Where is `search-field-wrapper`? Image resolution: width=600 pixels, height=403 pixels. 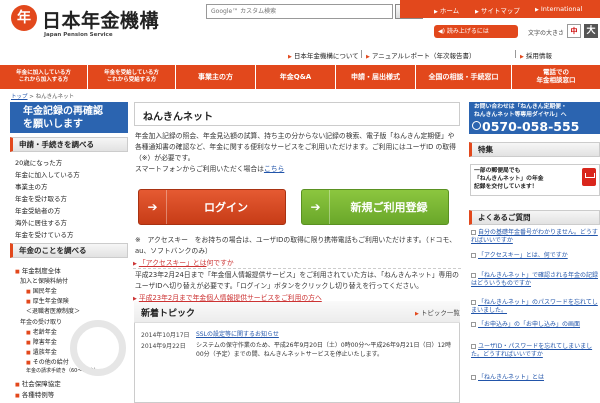
search-field-wrapper is located at coordinates (299, 11).